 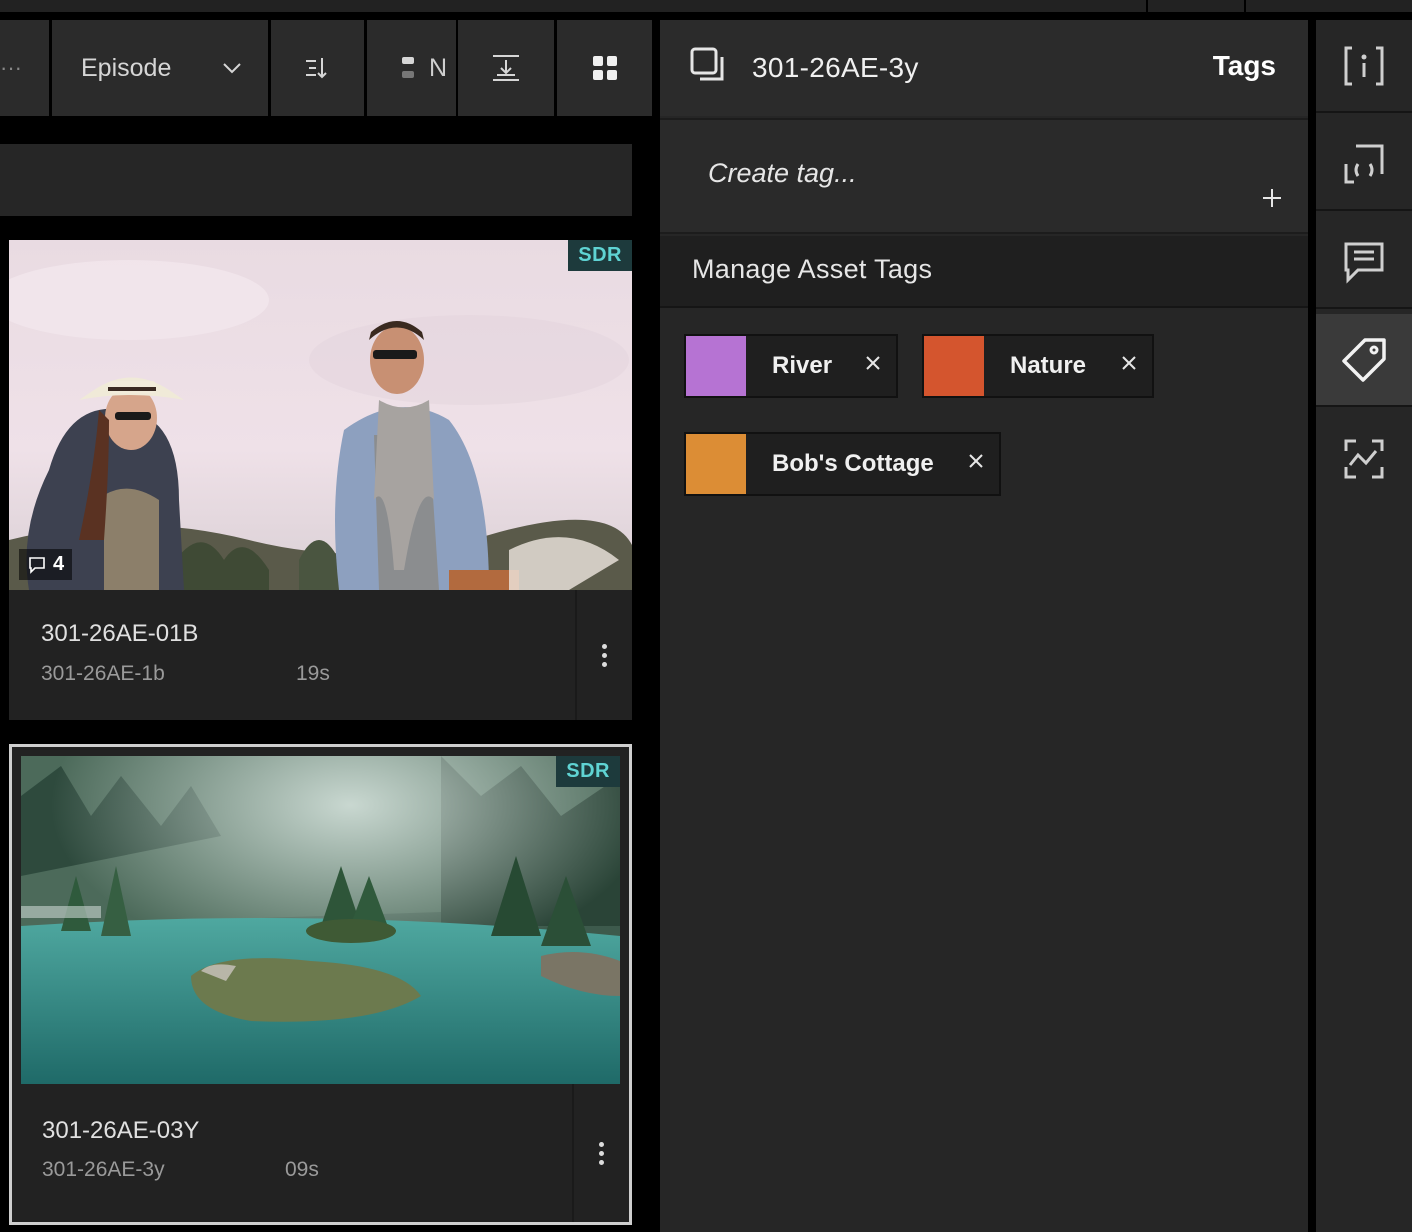 I want to click on sort-icon, so click(x=316, y=68).